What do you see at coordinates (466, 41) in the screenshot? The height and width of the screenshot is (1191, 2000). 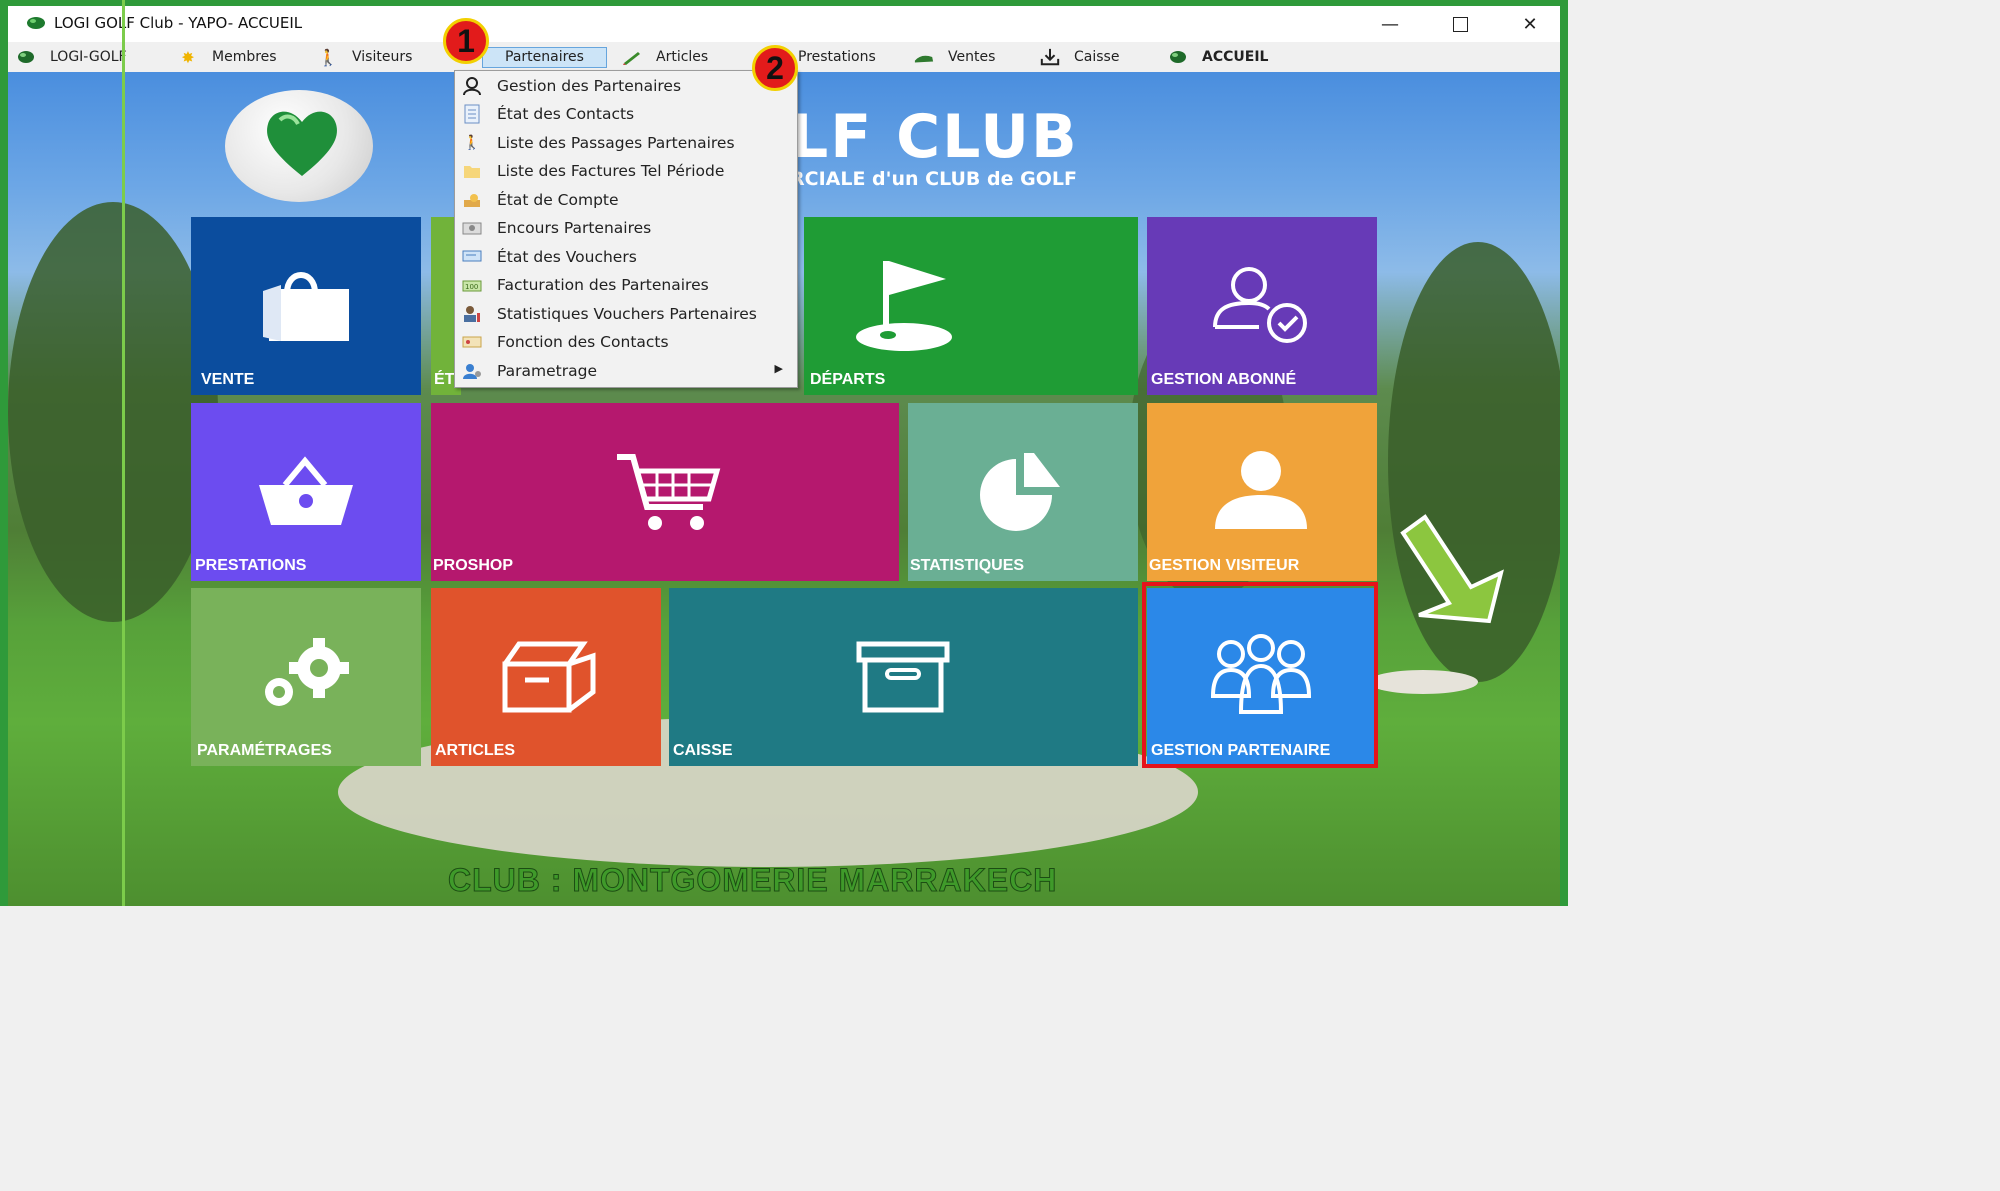 I see `step-badge-1: 1` at bounding box center [466, 41].